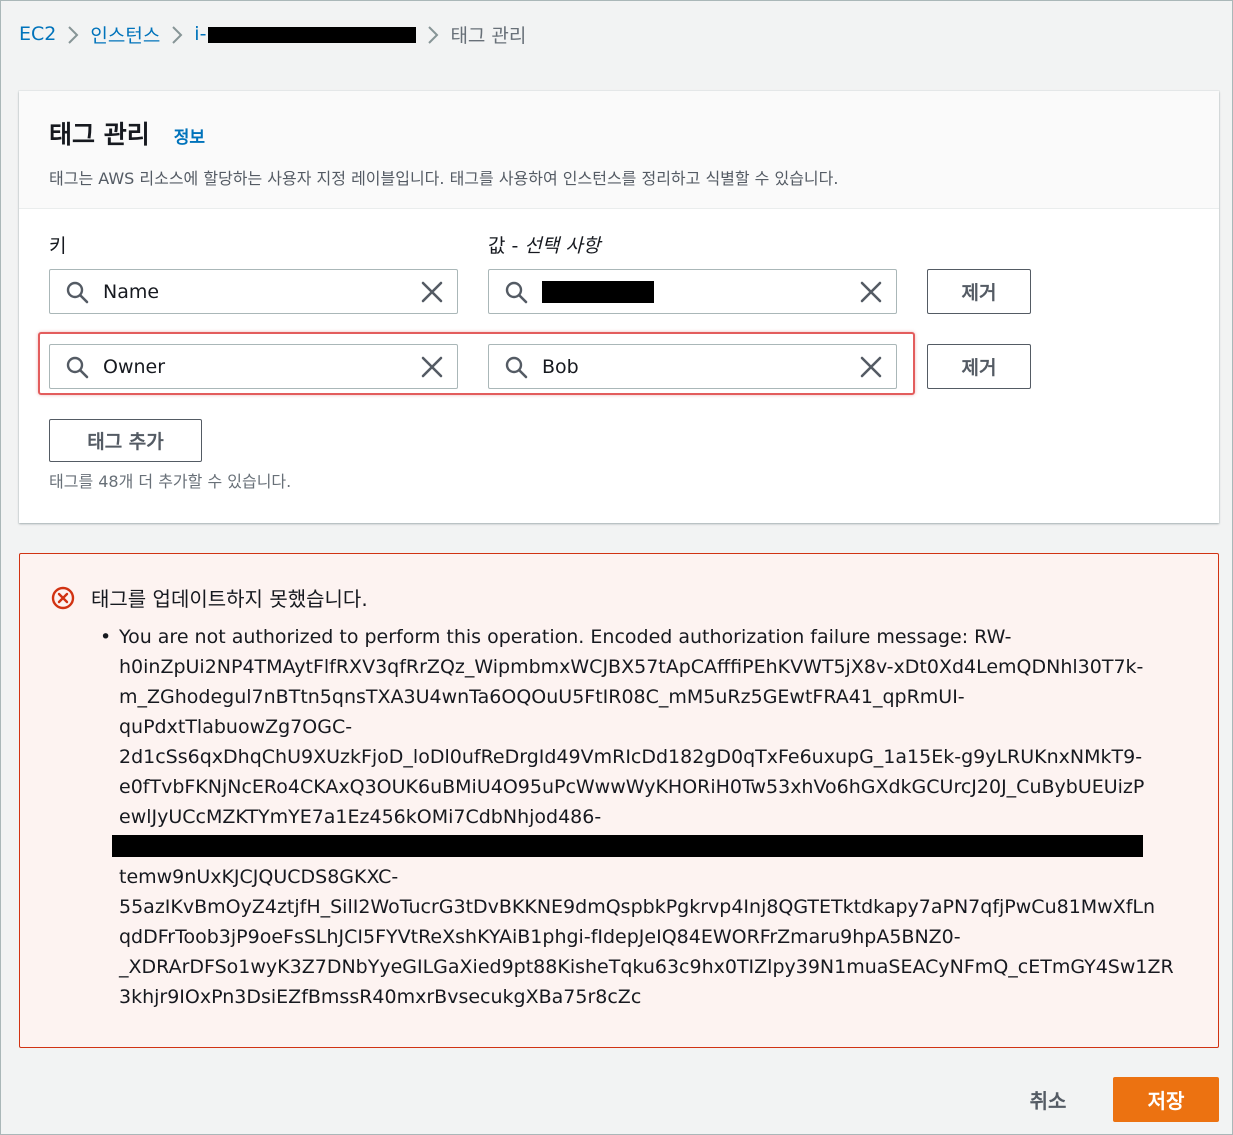  I want to click on alert-title: 태그를 업데이트하지 못했습니다., so click(229, 599).